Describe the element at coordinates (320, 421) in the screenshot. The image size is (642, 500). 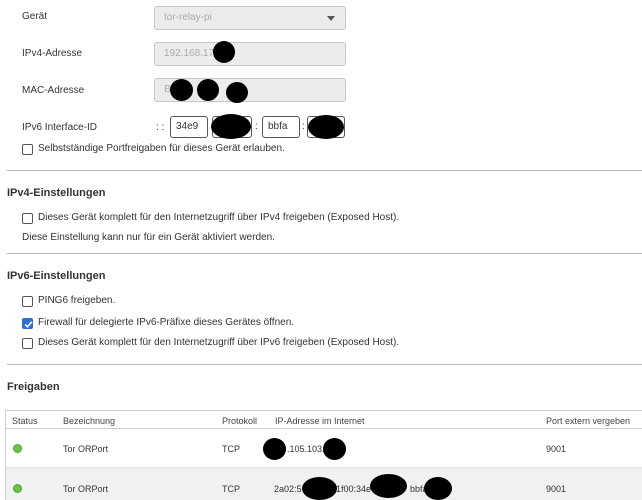
I see `column-header-ip-adresse: IP-Adresse im Internet` at that location.